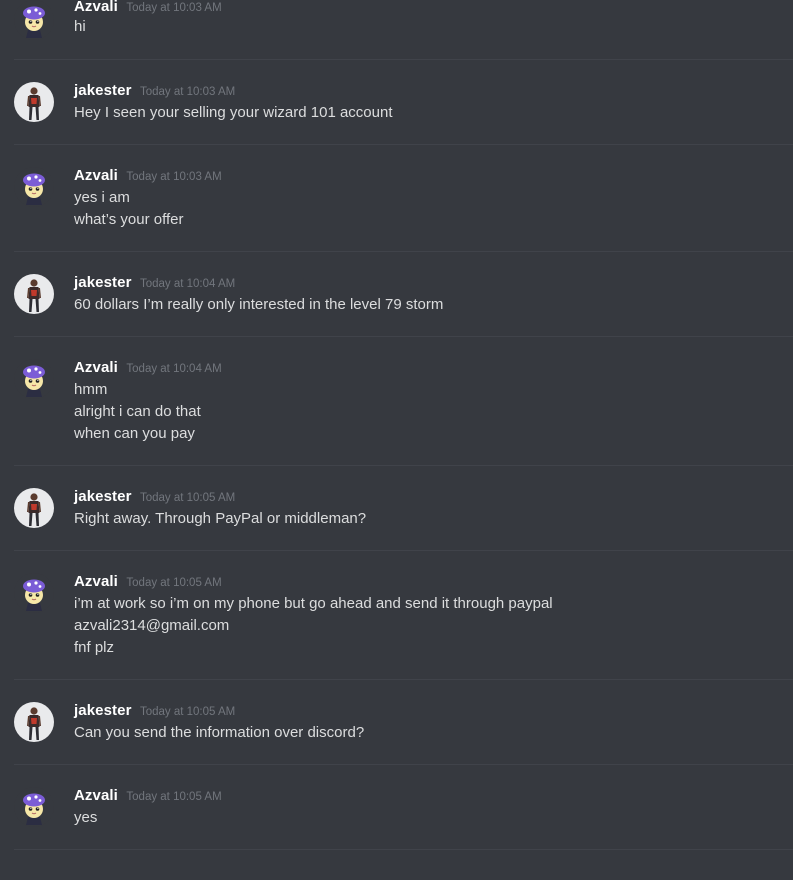  What do you see at coordinates (80, 26) in the screenshot?
I see `message-text: hi` at bounding box center [80, 26].